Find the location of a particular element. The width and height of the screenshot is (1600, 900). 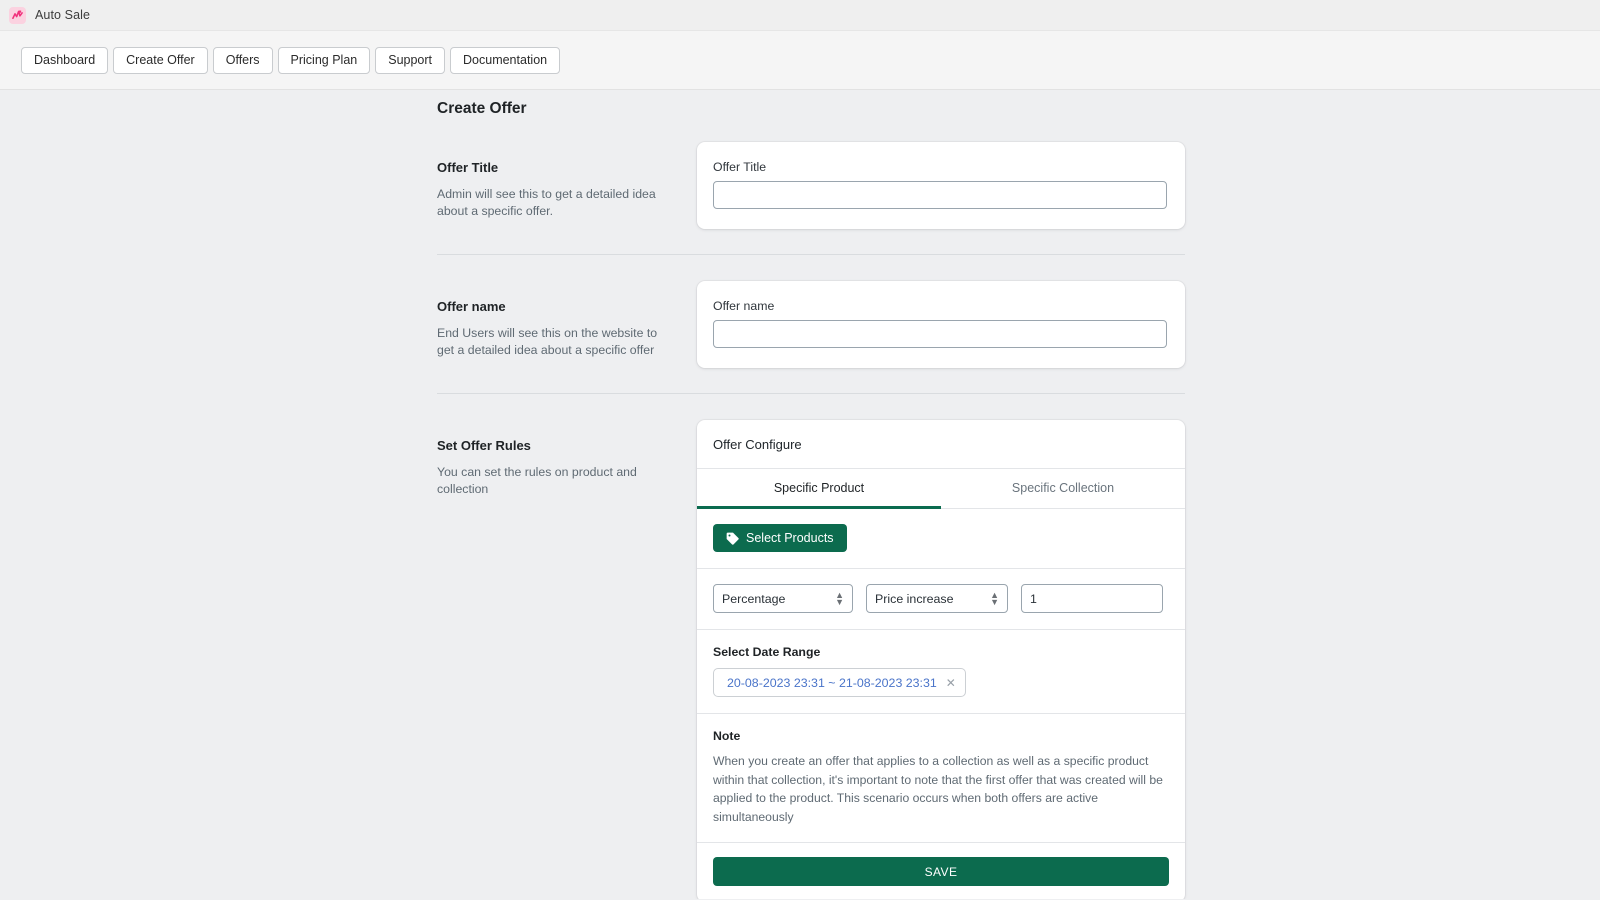

nav-item-dashboard: Dashboard is located at coordinates (65, 60).